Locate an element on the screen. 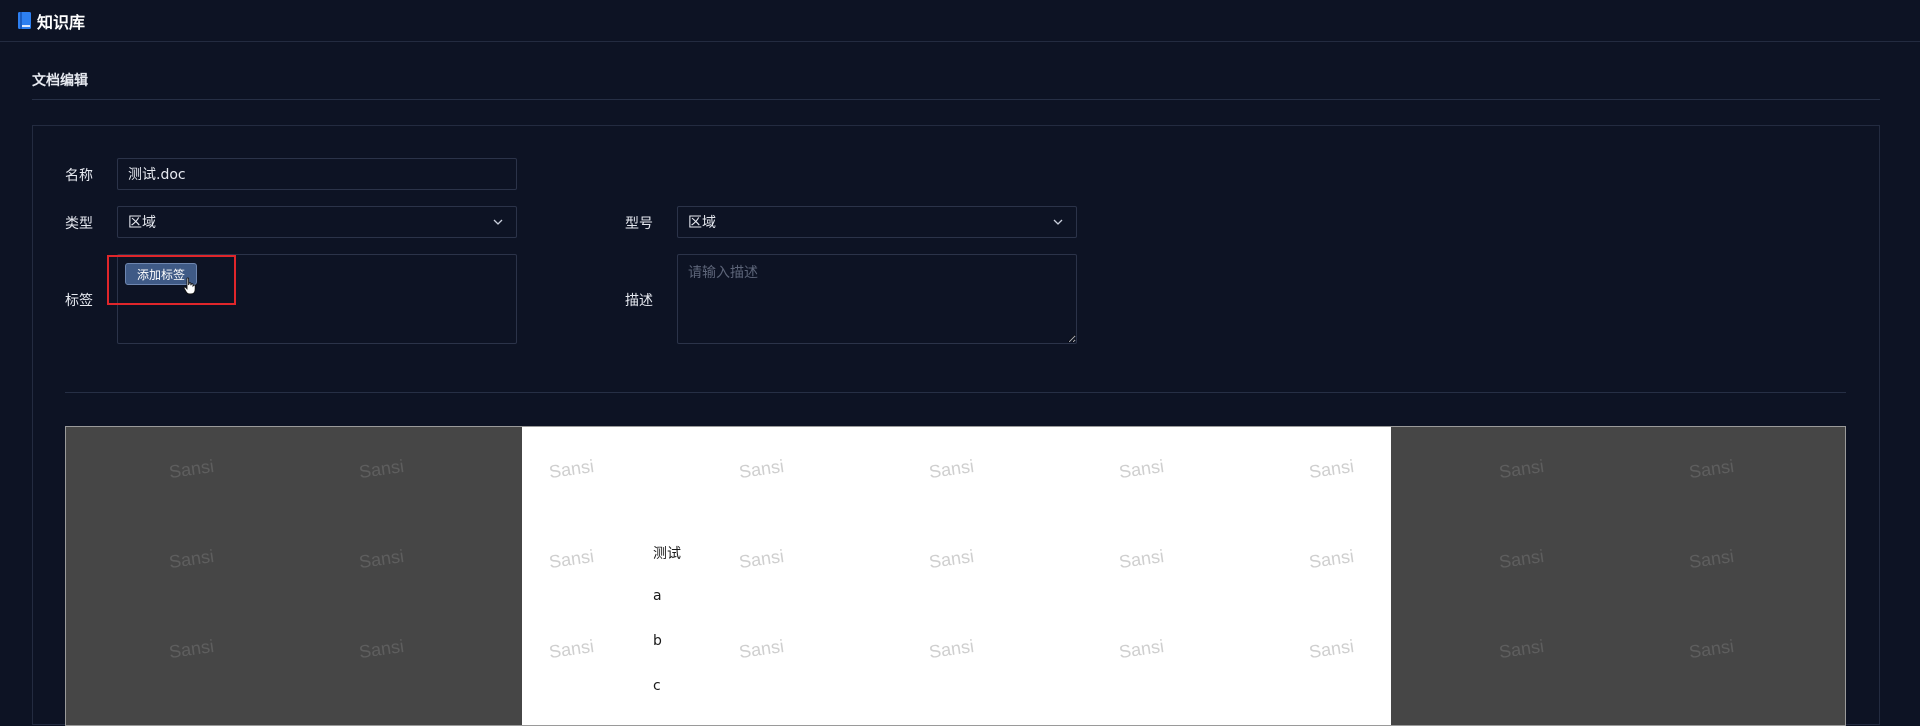 This screenshot has width=1920, height=726. section-title: 文档编辑 is located at coordinates (60, 81).